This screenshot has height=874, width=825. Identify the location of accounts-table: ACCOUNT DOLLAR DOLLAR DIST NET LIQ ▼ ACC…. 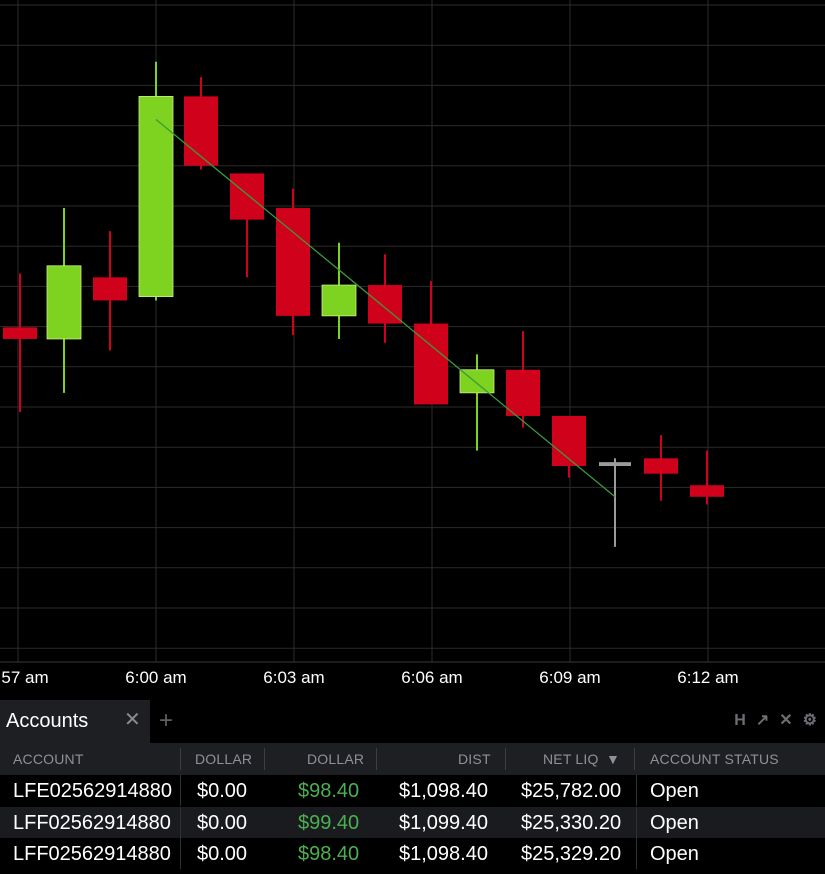
(412, 806).